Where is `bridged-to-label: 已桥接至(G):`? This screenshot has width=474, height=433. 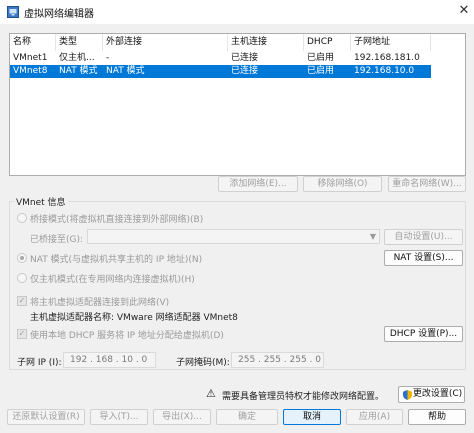
bridged-to-label: 已桥接至(G): is located at coordinates (57, 240).